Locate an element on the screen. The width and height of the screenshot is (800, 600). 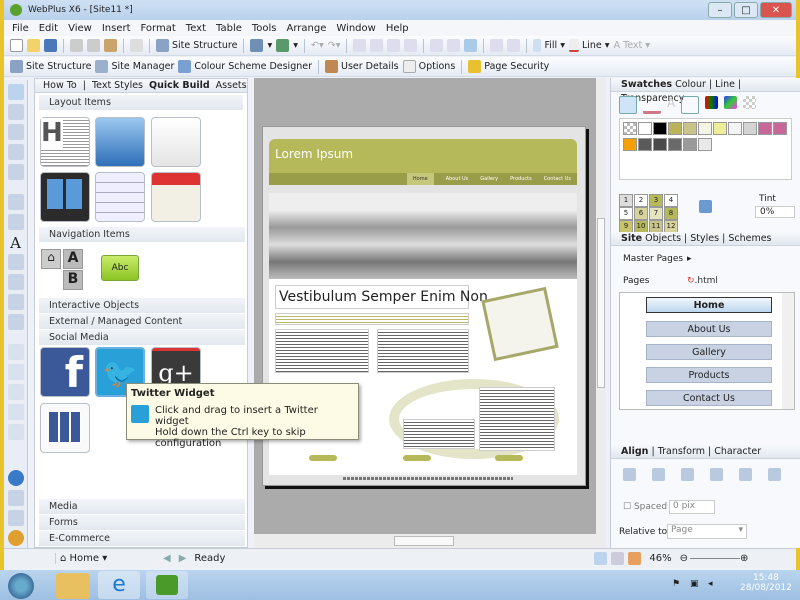
page-select: ⌂ Home ▾ is located at coordinates (105, 558).